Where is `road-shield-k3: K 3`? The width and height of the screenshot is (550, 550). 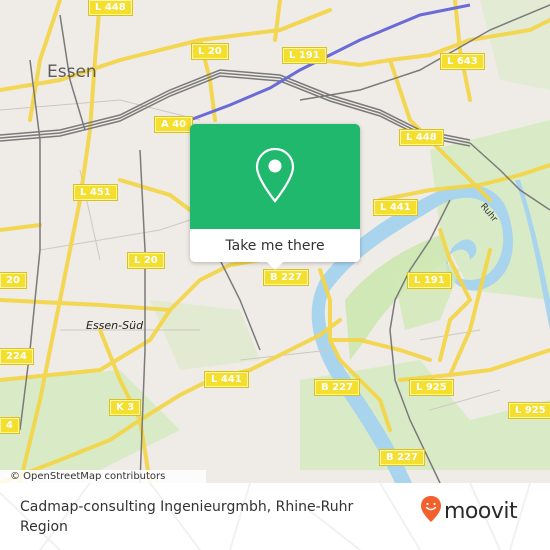 road-shield-k3: K 3 is located at coordinates (125, 407).